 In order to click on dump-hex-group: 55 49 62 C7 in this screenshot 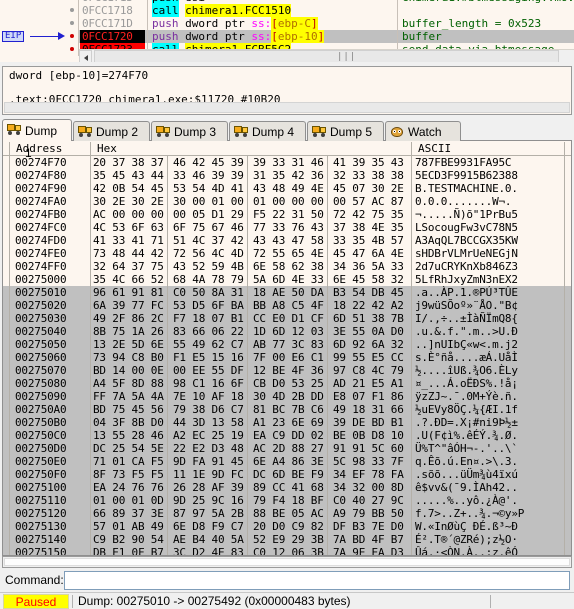, I will do `click(208, 344)`.